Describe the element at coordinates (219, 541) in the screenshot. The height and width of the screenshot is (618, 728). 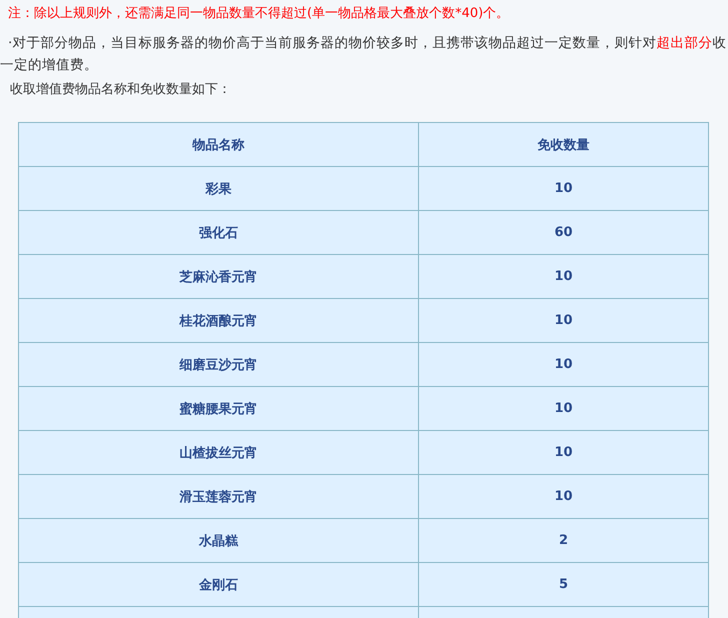
I see `table-cell: 水晶糕` at that location.